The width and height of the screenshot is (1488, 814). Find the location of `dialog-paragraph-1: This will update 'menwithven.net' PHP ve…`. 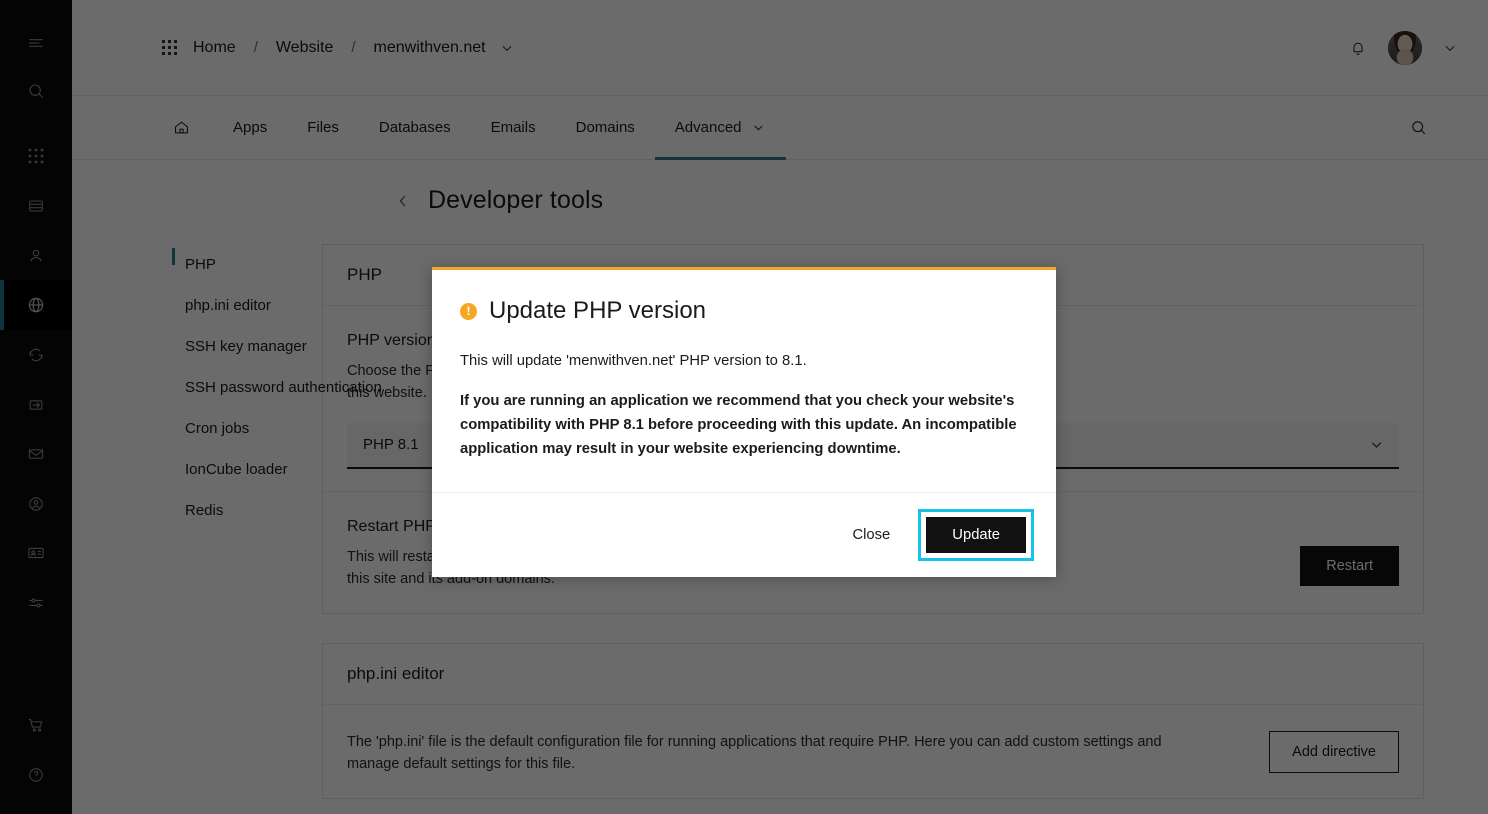

dialog-paragraph-1: This will update 'menwithven.net' PHP ve… is located at coordinates (633, 361).